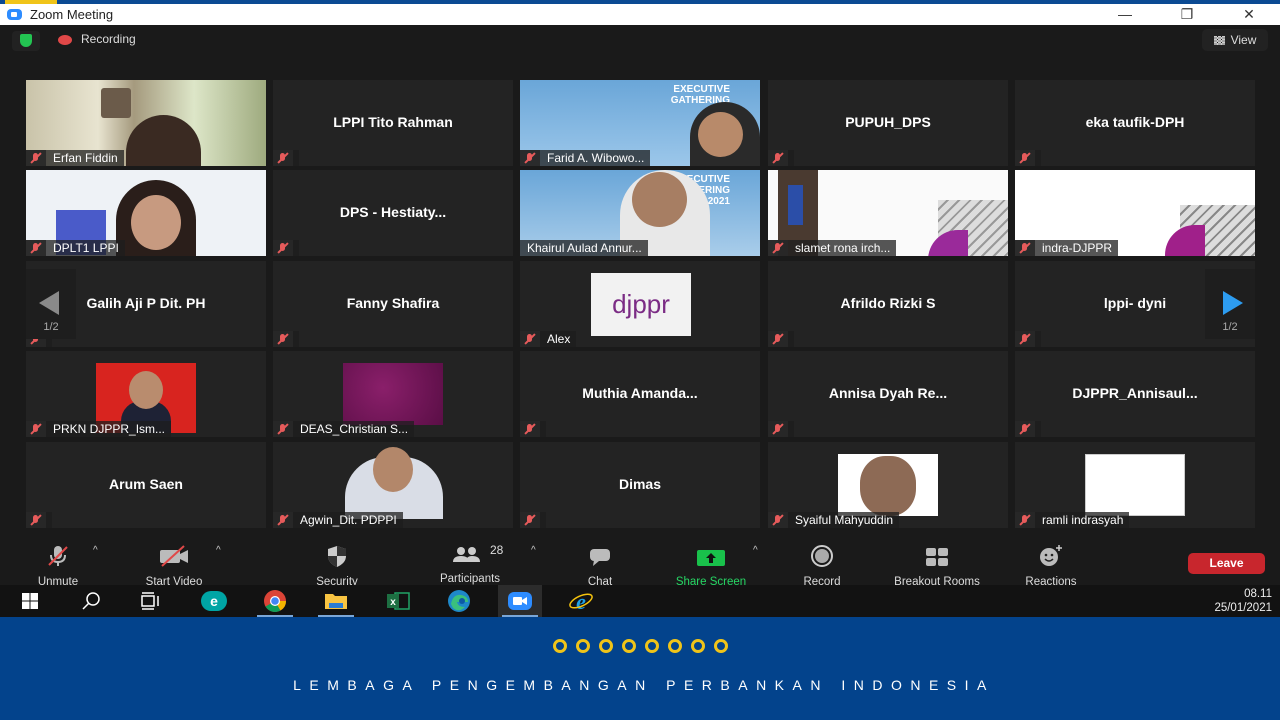 The image size is (1280, 720). What do you see at coordinates (844, 520) in the screenshot?
I see `participant-name: Syaiful Mahyuddin` at bounding box center [844, 520].